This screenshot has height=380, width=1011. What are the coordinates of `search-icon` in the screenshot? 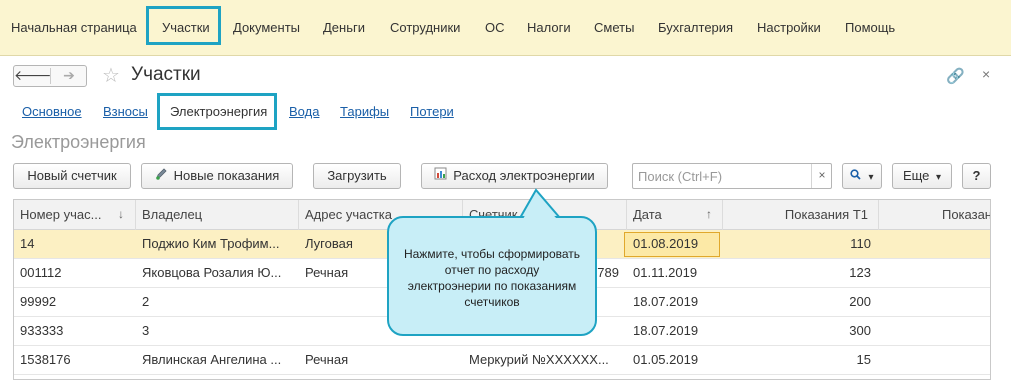 It's located at (857, 176).